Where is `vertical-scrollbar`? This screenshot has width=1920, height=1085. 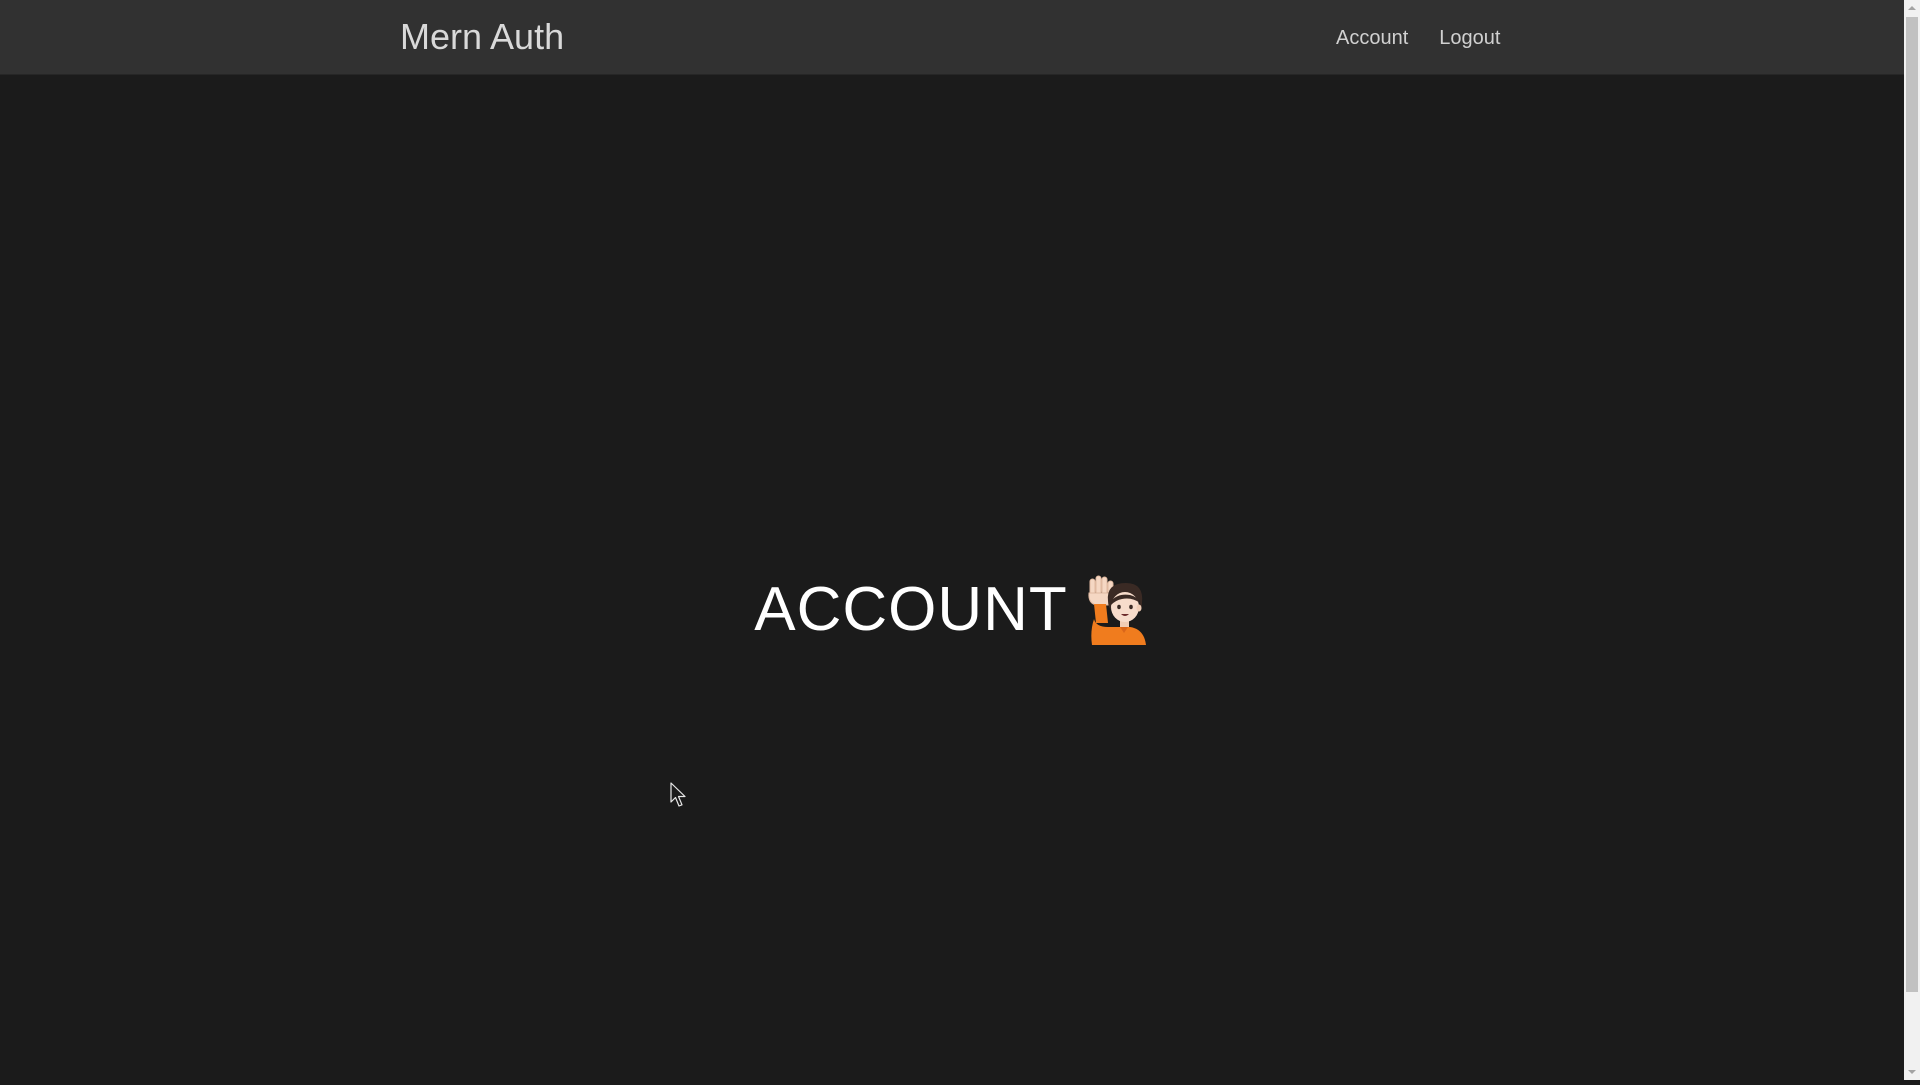
vertical-scrollbar is located at coordinates (1912, 540).